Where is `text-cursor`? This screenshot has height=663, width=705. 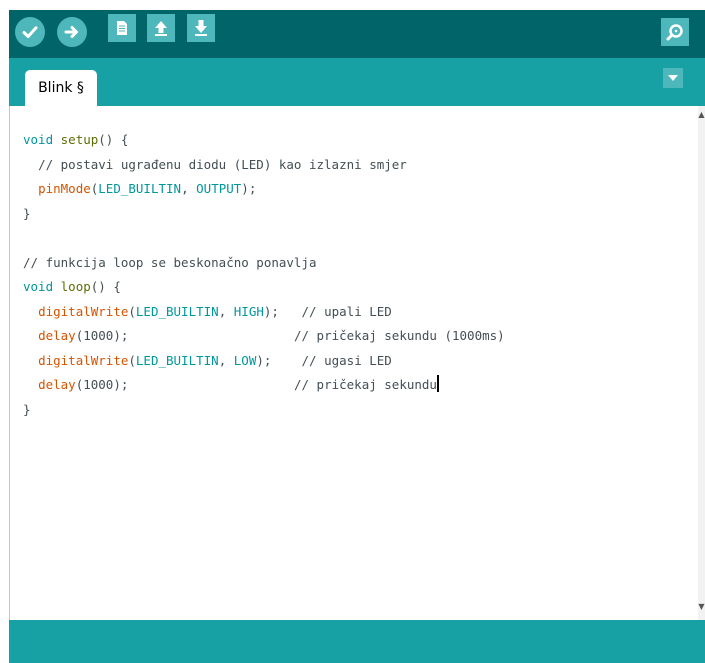
text-cursor is located at coordinates (437, 383).